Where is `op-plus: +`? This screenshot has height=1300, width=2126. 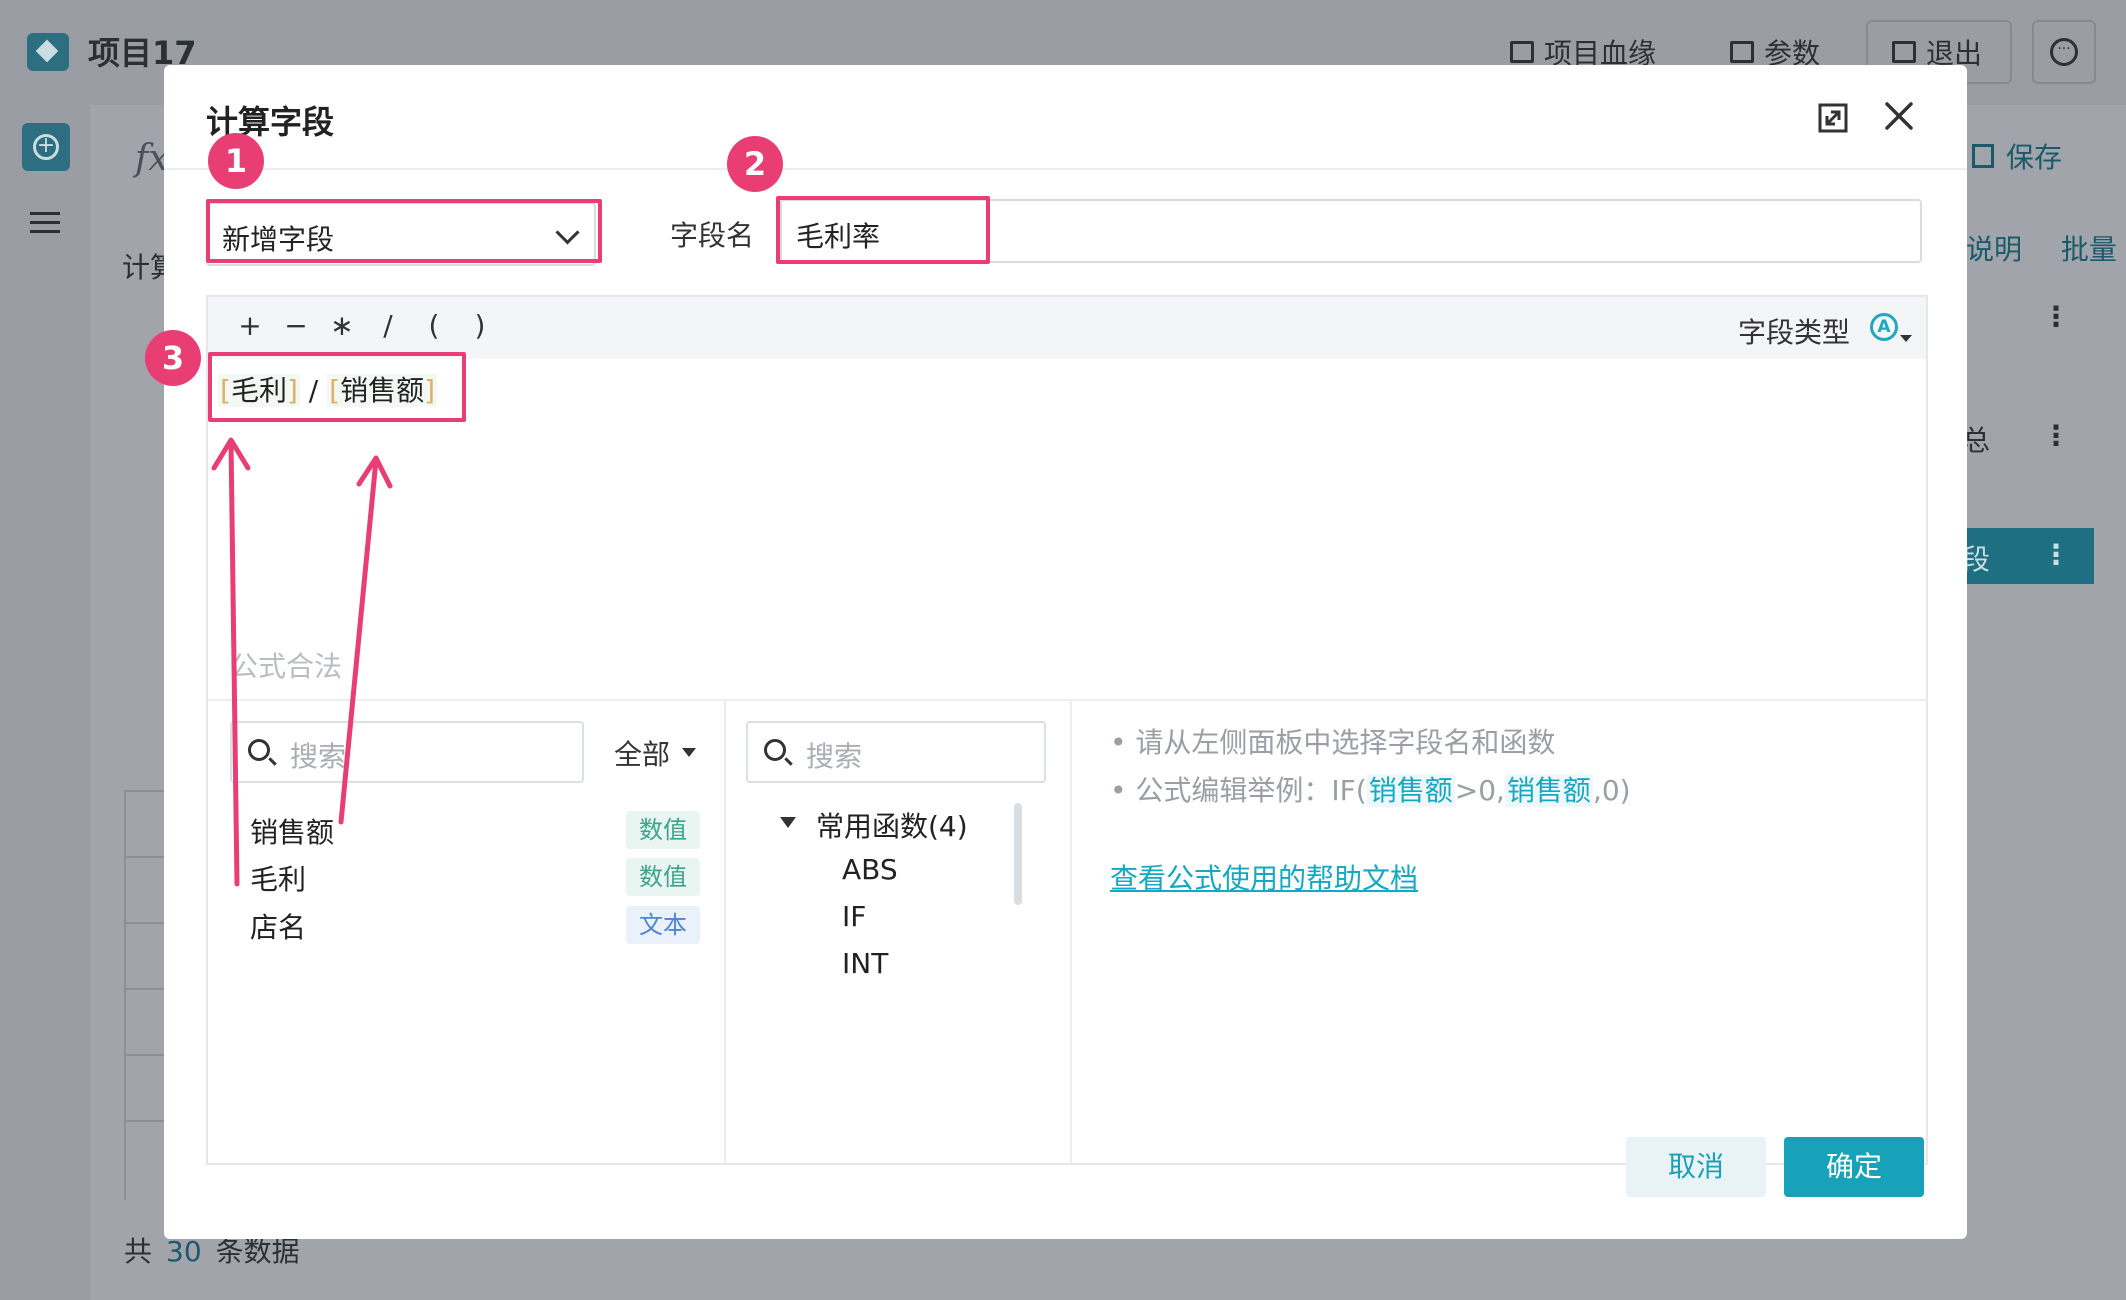
op-plus: + is located at coordinates (250, 325).